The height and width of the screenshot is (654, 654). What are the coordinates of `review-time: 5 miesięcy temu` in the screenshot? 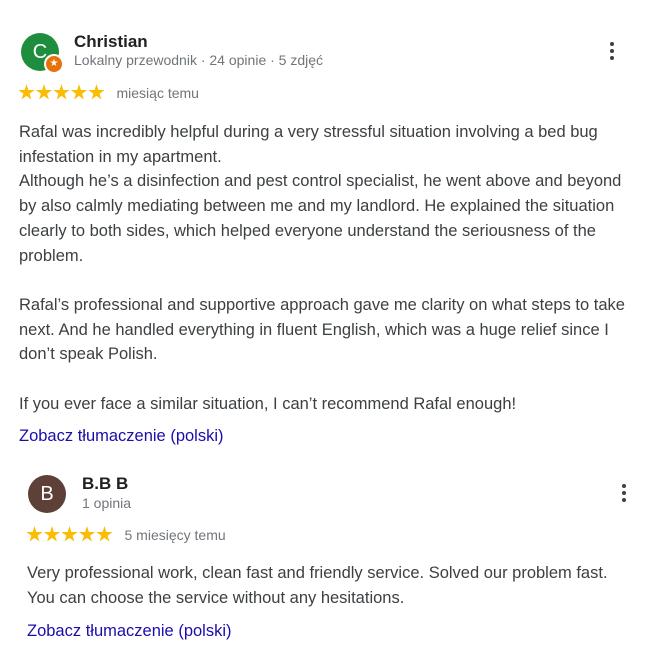 It's located at (175, 534).